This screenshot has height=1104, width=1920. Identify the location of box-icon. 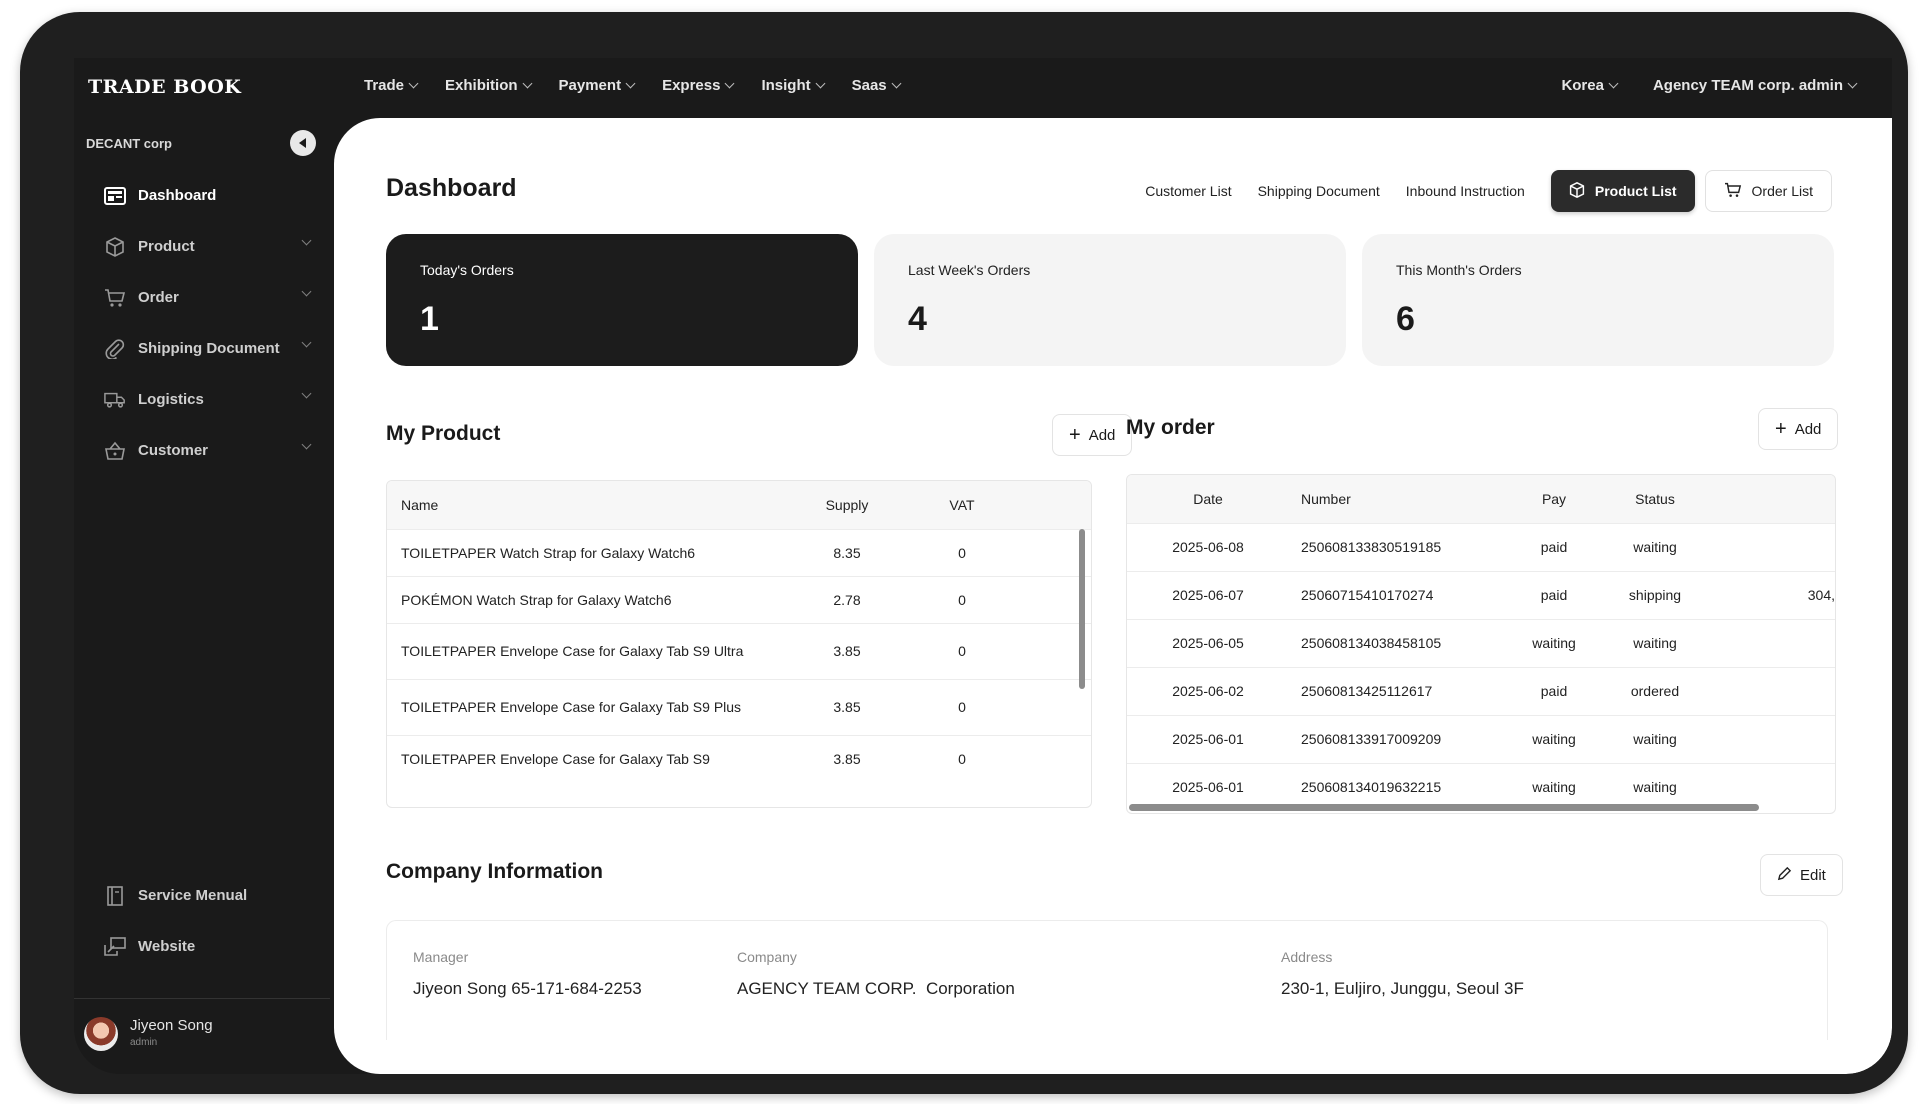
(115, 247).